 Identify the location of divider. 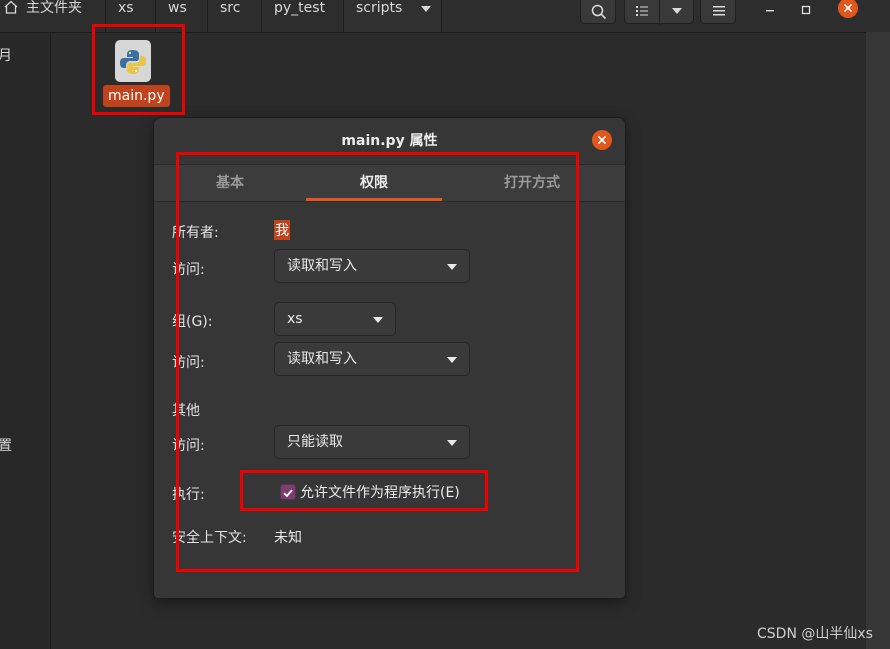
(659, 12).